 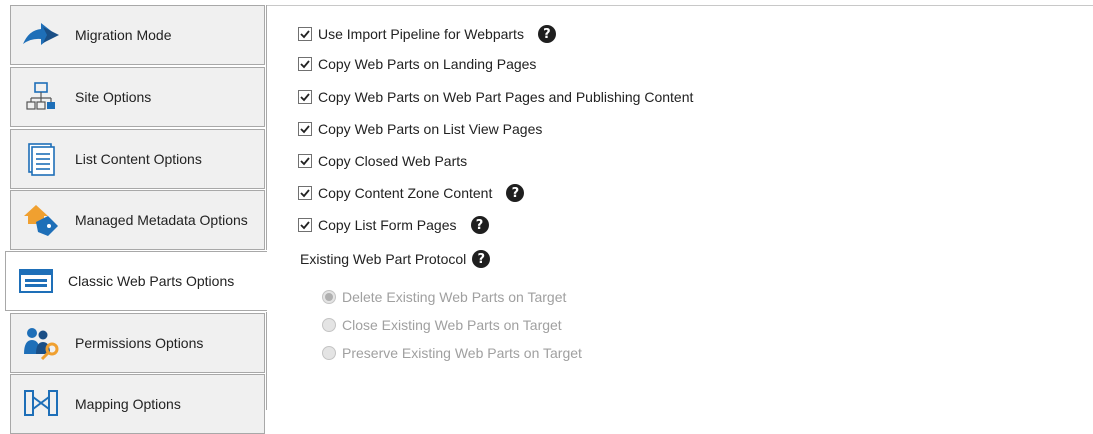 I want to click on checkbox-label: Copy Content Zone Content, so click(x=405, y=193).